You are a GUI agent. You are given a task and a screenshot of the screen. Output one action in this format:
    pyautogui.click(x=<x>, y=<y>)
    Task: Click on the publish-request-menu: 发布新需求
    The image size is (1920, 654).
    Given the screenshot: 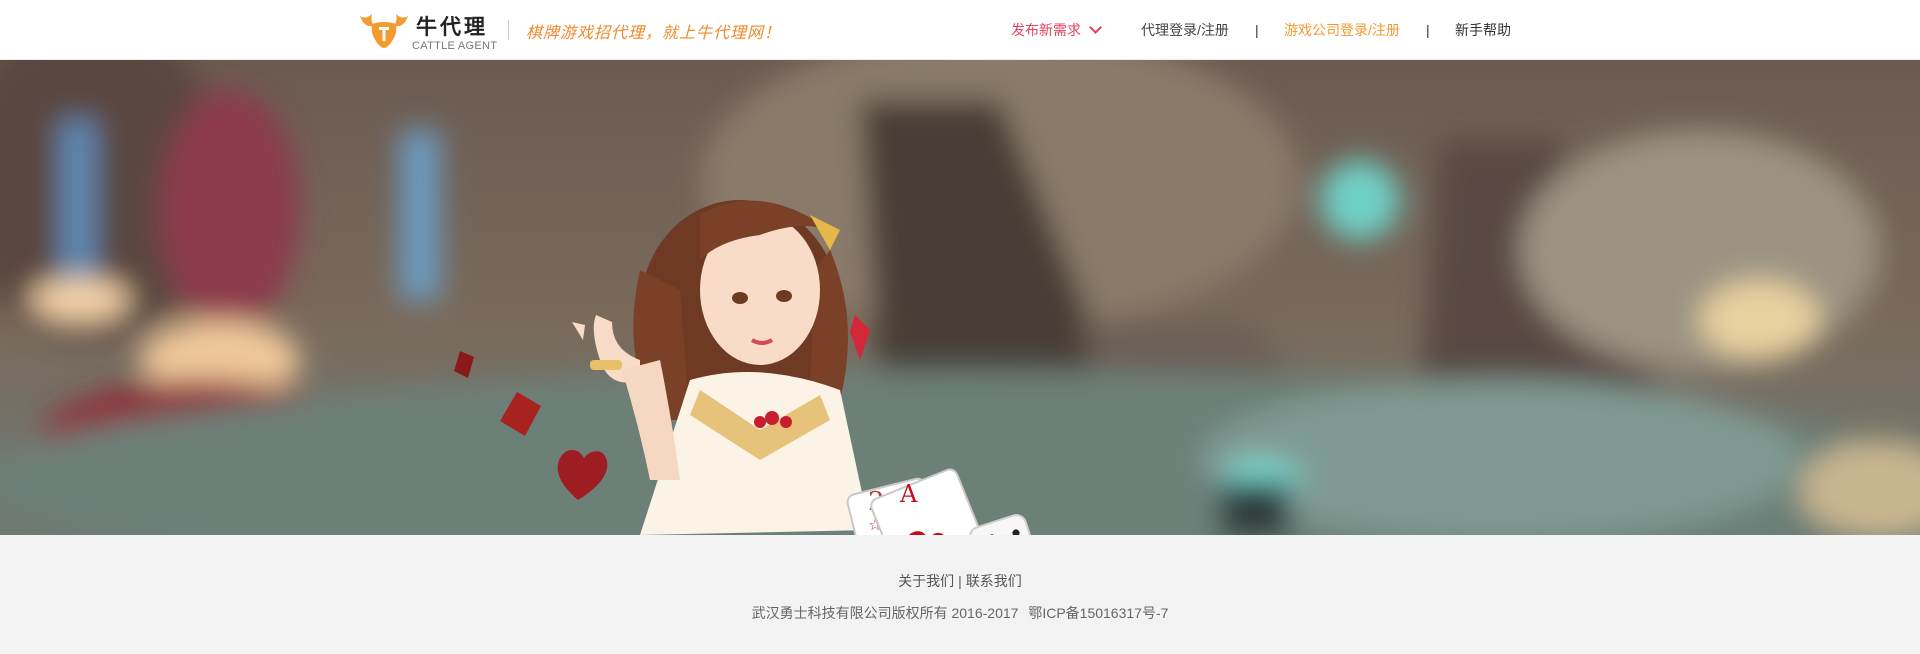 What is the action you would take?
    pyautogui.click(x=1056, y=30)
    